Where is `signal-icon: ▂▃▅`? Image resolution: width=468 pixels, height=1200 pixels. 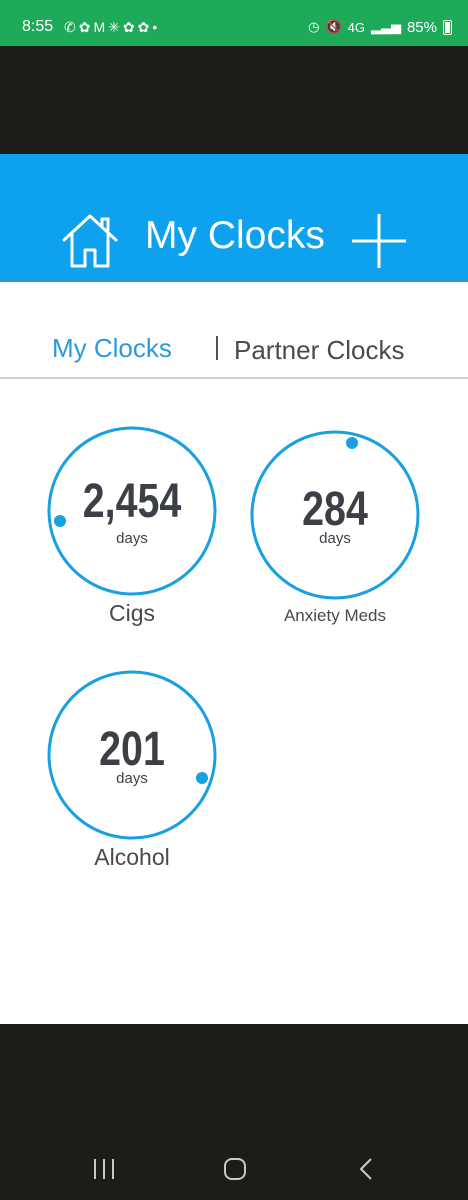 signal-icon: ▂▃▅ is located at coordinates (385, 26).